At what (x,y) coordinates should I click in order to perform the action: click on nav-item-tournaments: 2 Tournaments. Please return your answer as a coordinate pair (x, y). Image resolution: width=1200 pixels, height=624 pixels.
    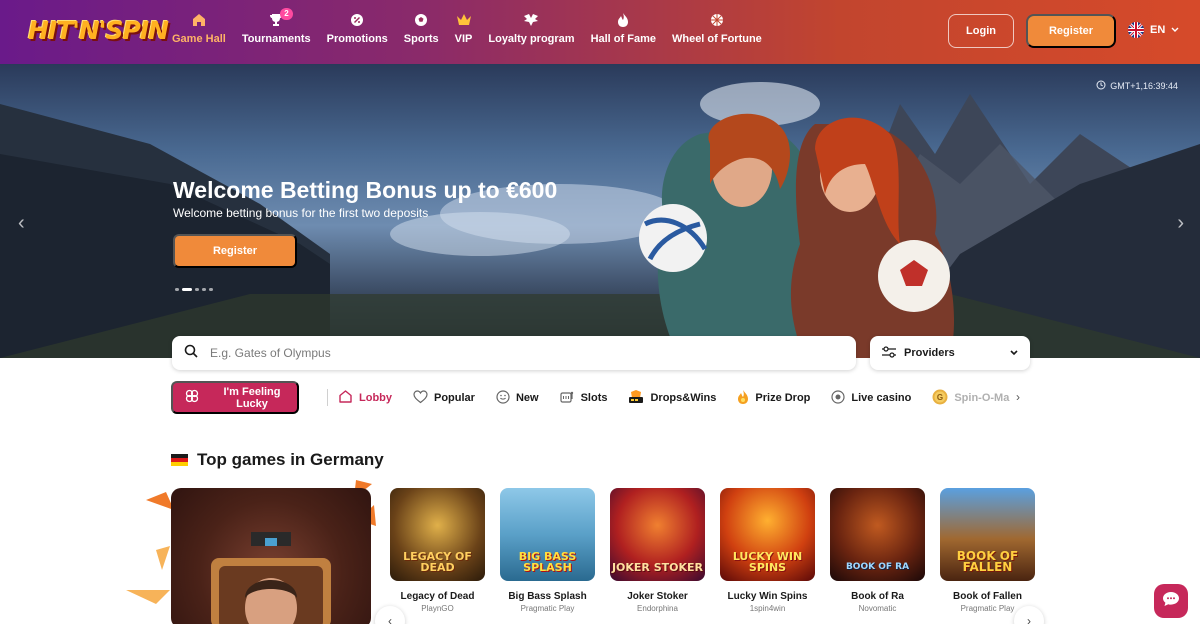
    Looking at the image, I should click on (276, 30).